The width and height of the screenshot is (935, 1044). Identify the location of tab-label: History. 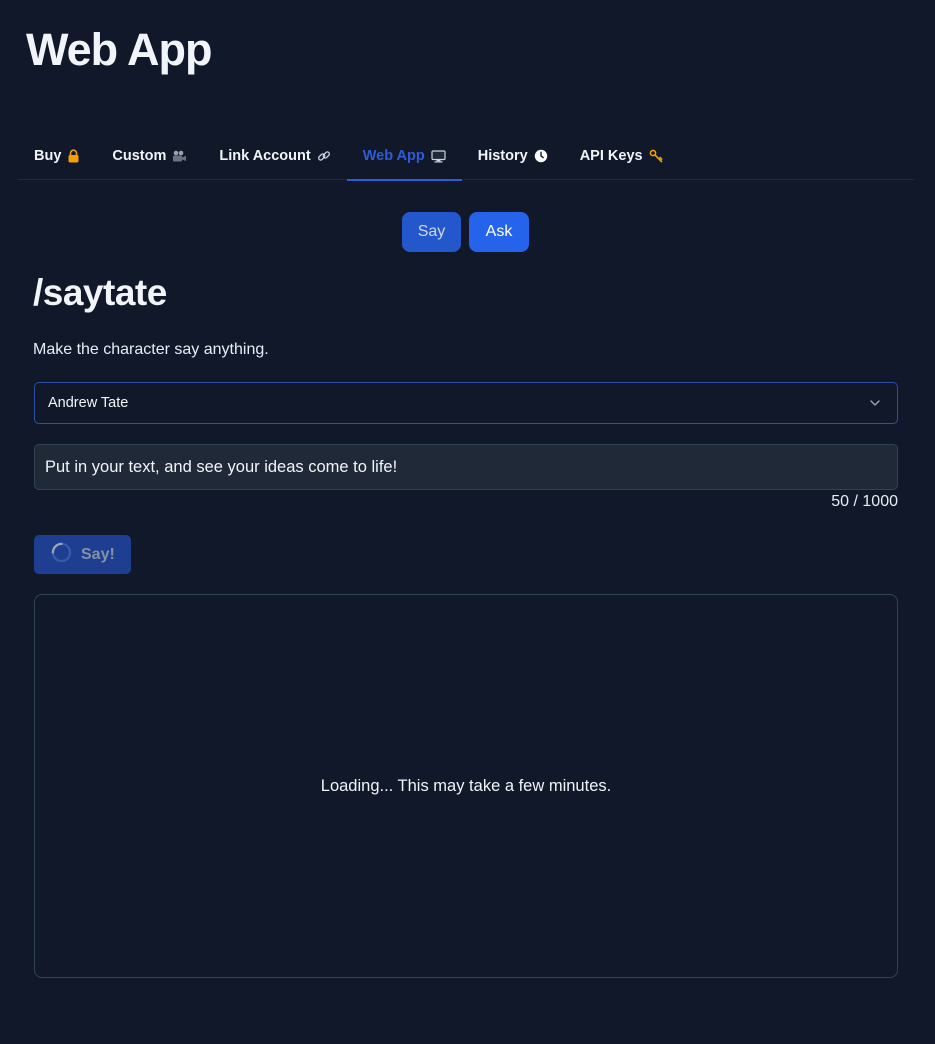
(502, 156).